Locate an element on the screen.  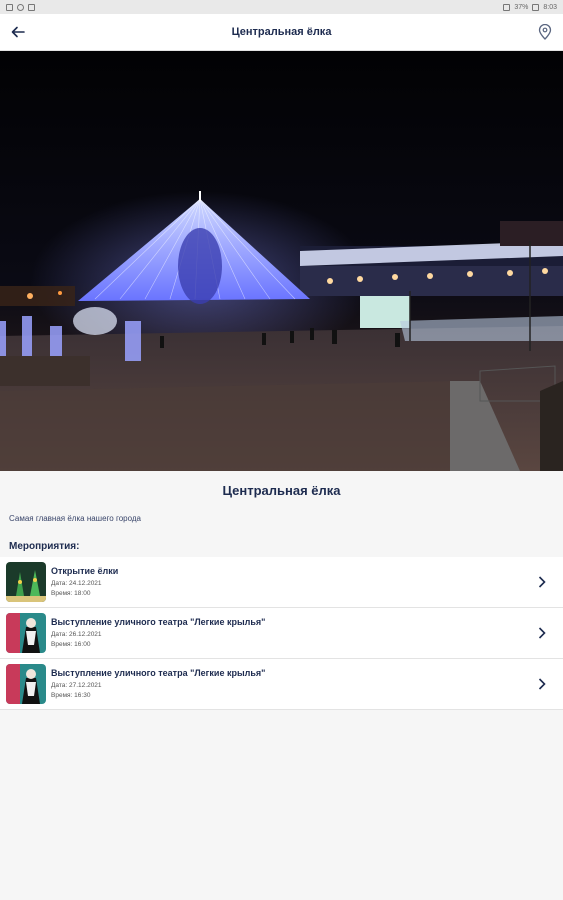
location-button is located at coordinates (545, 32).